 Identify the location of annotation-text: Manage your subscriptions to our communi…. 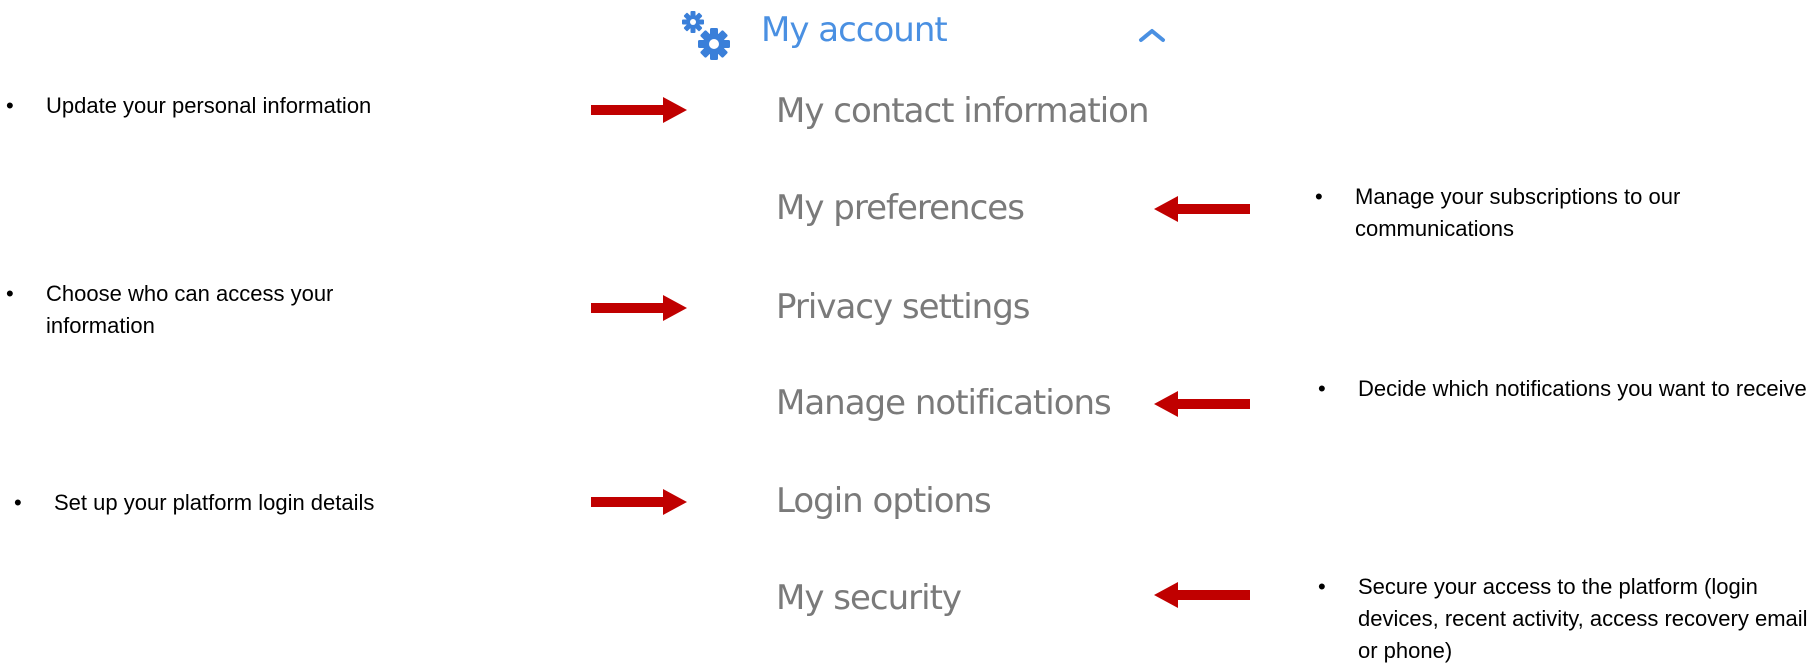
(1518, 212).